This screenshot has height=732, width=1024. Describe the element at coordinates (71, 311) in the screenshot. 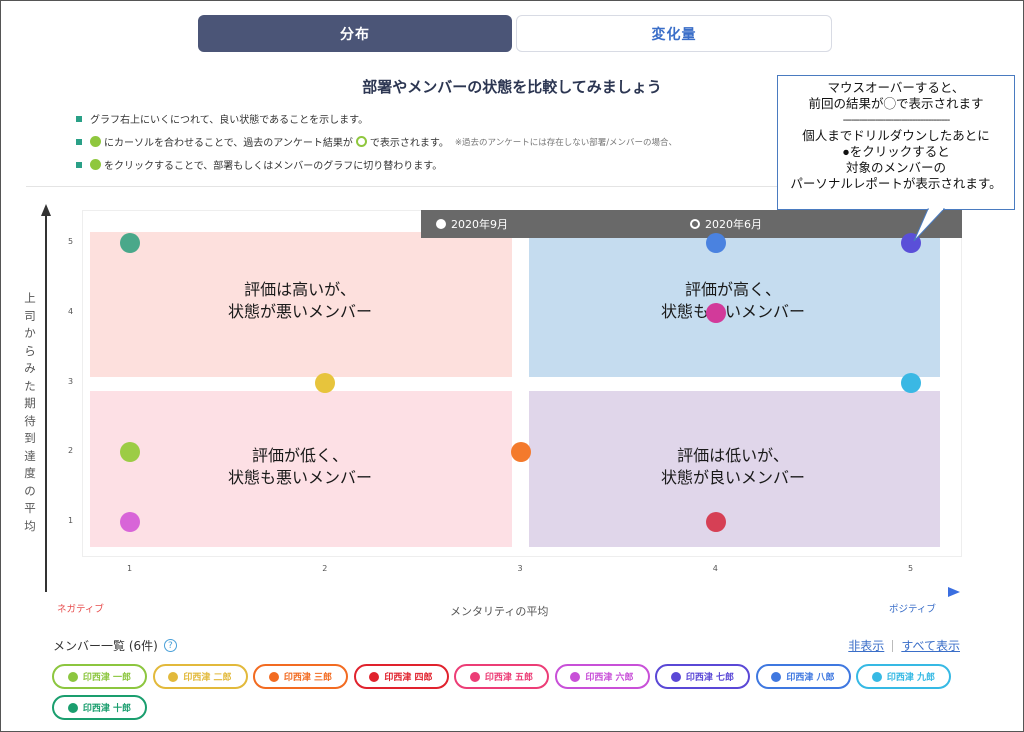

I see `y-tick-label: 4` at that location.